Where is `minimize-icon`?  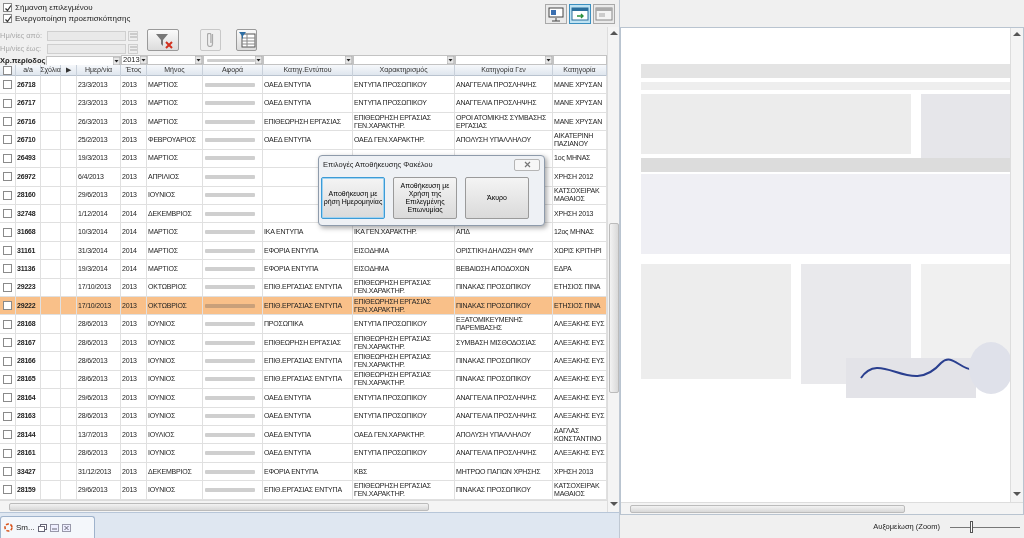
minimize-icon is located at coordinates (54, 527).